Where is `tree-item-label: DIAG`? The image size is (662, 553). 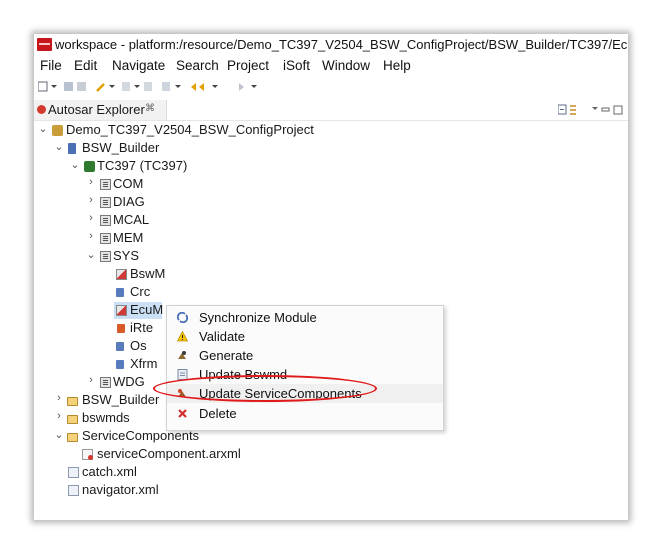
tree-item-label: DIAG is located at coordinates (129, 201).